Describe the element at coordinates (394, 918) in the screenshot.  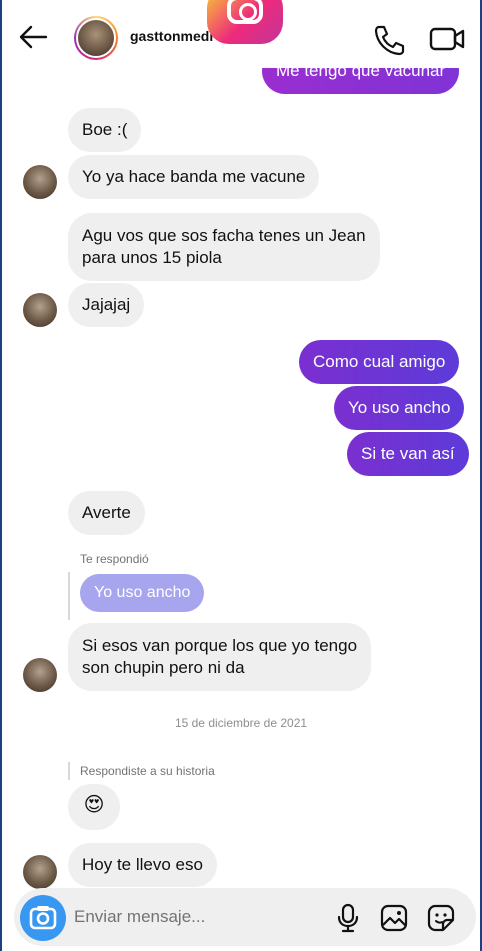
I see `gallery-icon` at that location.